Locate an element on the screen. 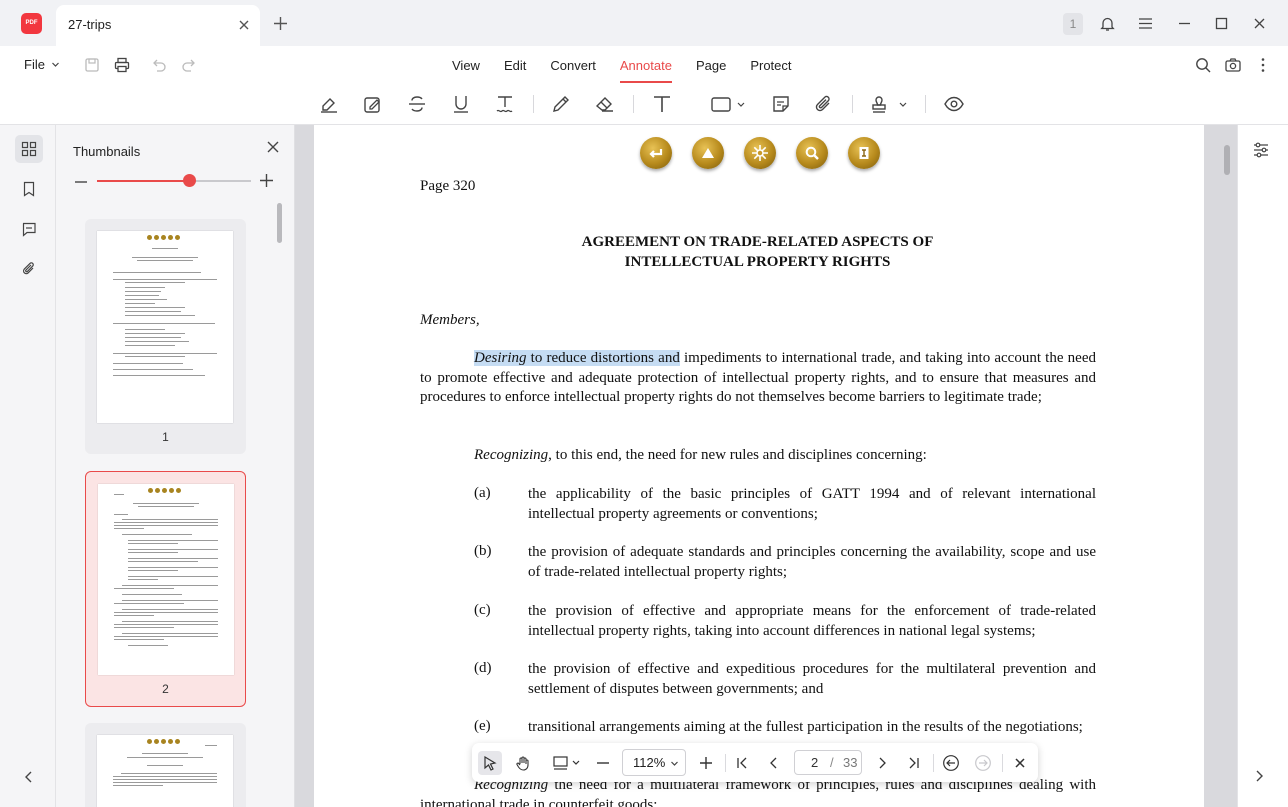  redo-icon is located at coordinates (189, 65).